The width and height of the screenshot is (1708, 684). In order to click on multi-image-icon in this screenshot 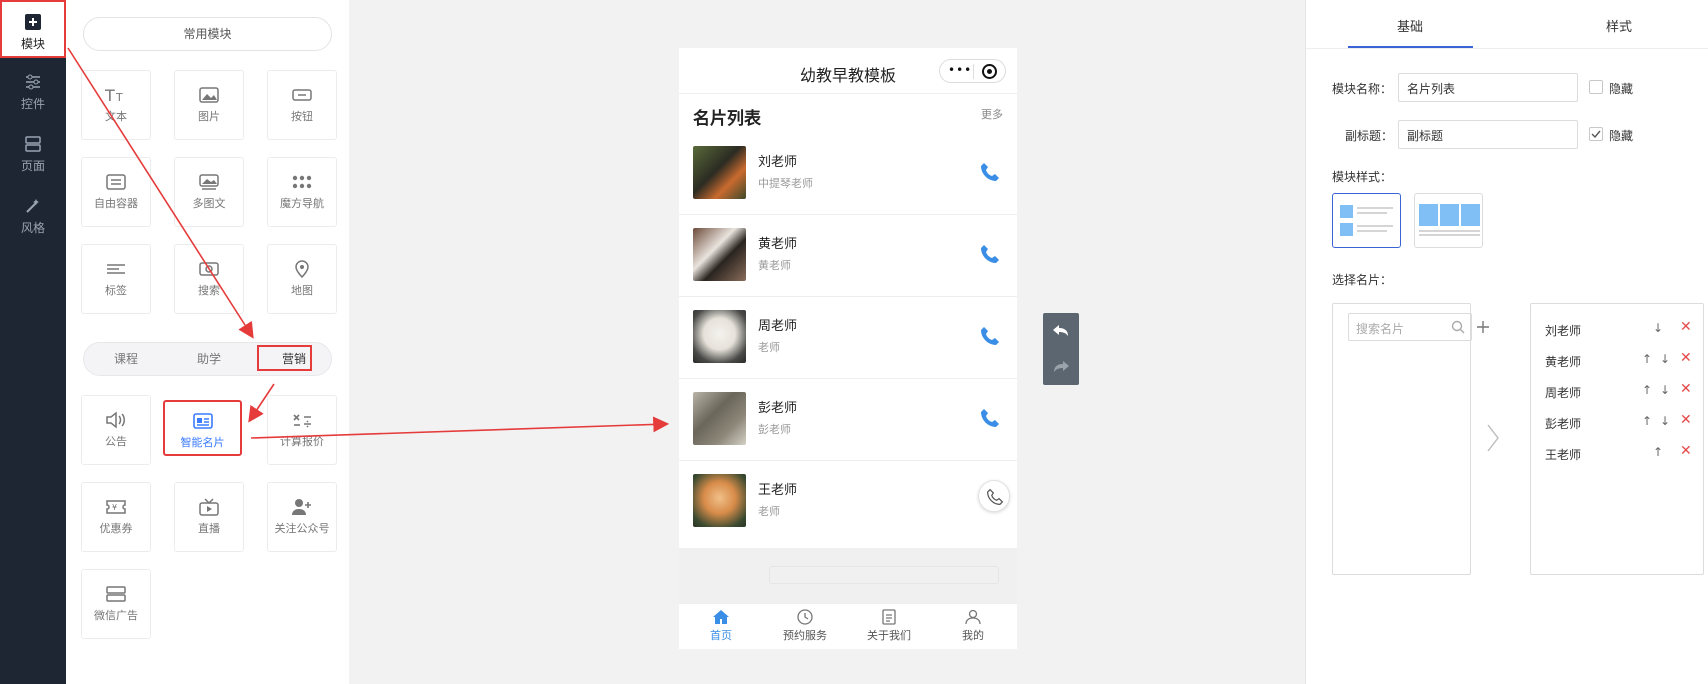, I will do `click(209, 182)`.